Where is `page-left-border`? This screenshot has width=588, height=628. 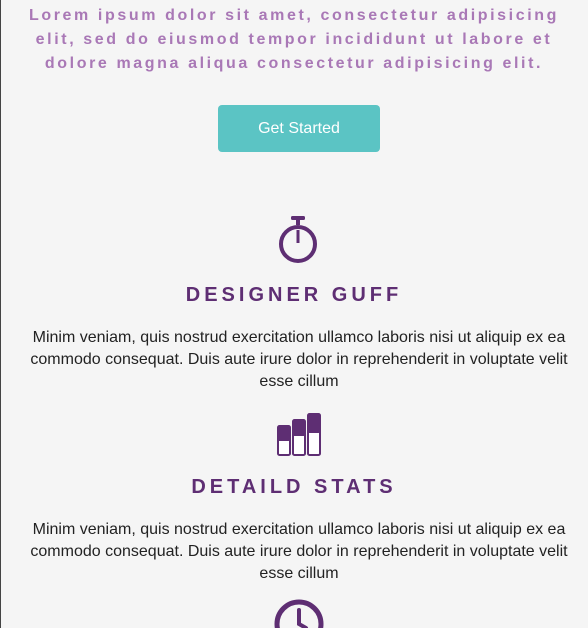
page-left-border is located at coordinates (0, 314).